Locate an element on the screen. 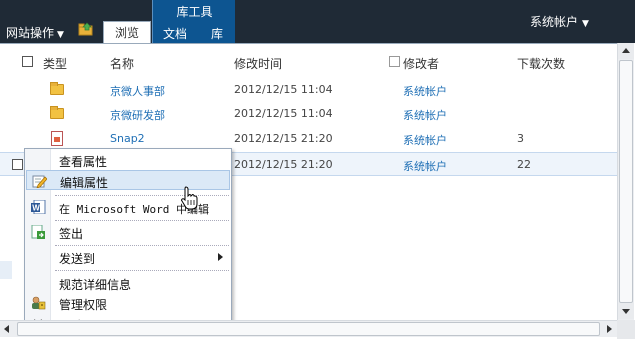 The height and width of the screenshot is (339, 635). scroll-up-button is located at coordinates (626, 51).